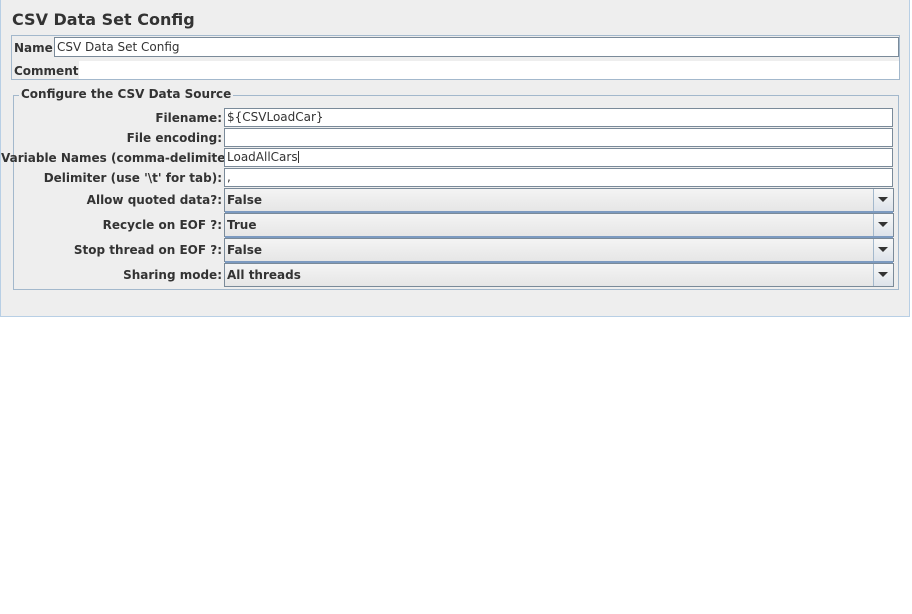 The width and height of the screenshot is (912, 614). I want to click on file-encoding-field, so click(558, 137).